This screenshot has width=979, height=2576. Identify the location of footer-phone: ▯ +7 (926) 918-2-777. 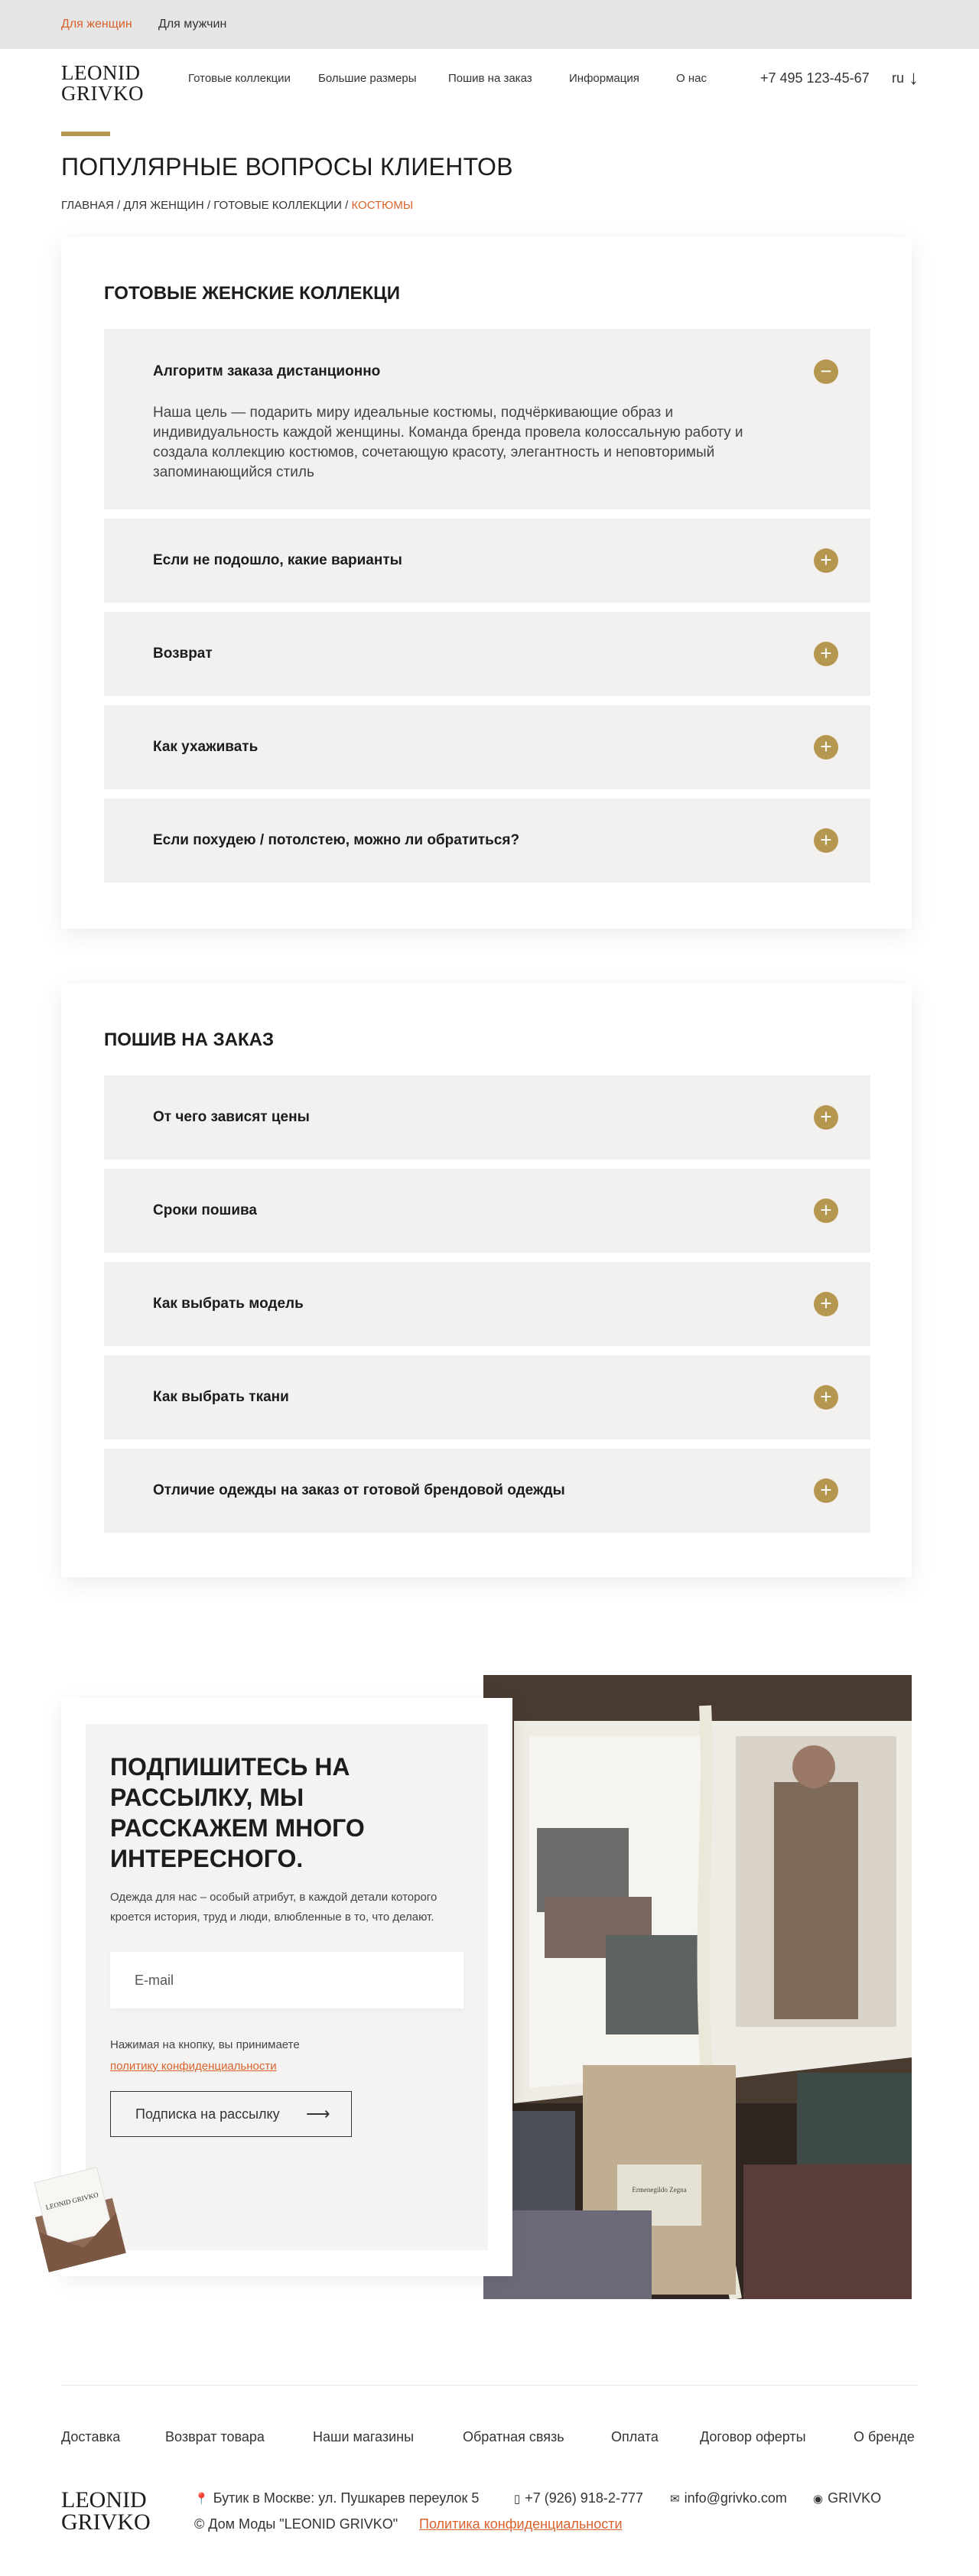
(578, 2498).